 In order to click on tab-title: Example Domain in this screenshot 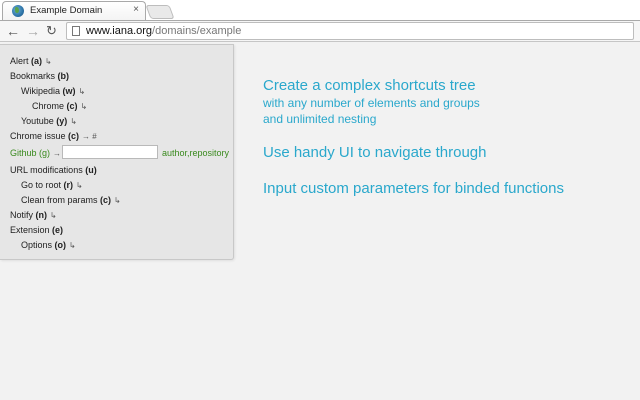, I will do `click(66, 10)`.